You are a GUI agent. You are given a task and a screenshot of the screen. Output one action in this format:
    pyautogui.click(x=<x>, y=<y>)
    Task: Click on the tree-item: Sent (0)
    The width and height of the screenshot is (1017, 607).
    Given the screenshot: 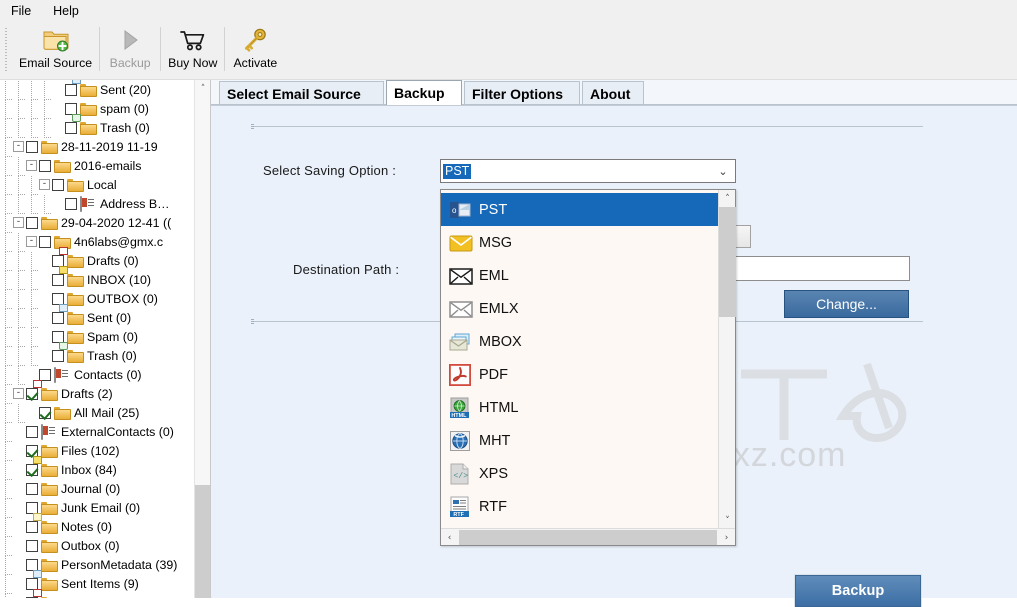 What is the action you would take?
    pyautogui.click(x=97, y=315)
    